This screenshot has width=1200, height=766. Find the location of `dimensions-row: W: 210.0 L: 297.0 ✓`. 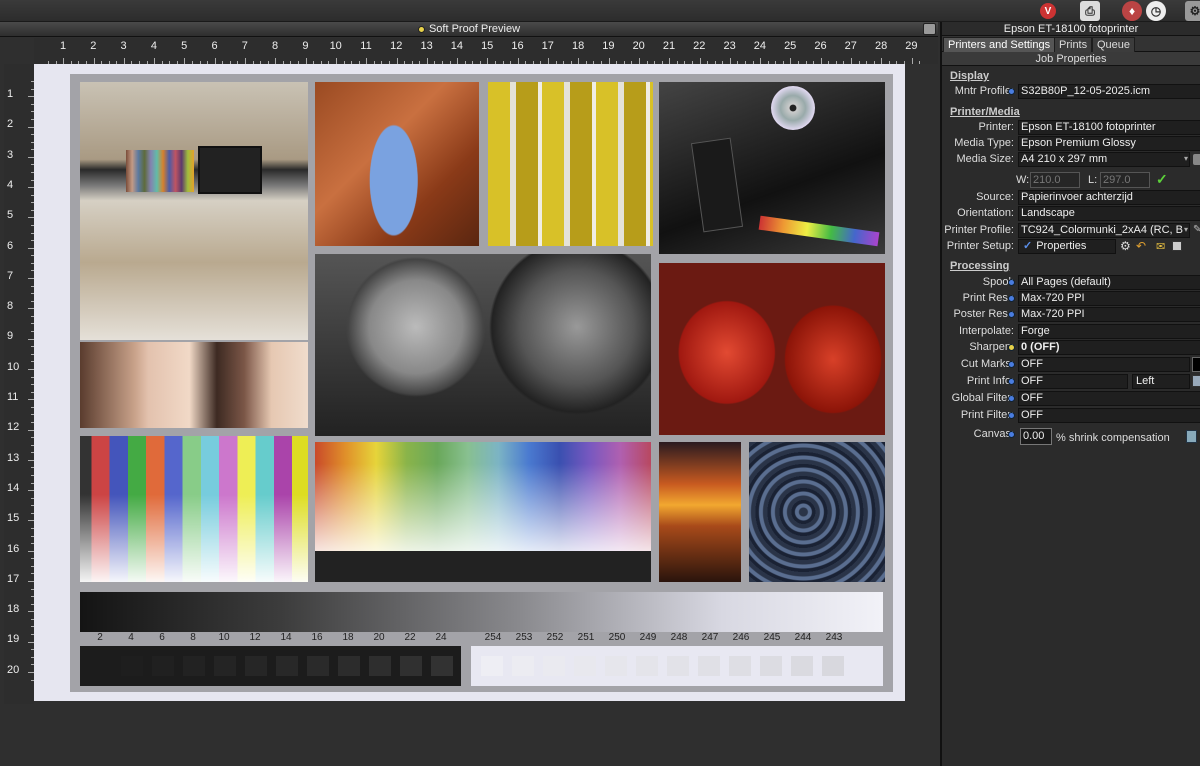

dimensions-row: W: 210.0 L: 297.0 ✓ is located at coordinates (1071, 179).